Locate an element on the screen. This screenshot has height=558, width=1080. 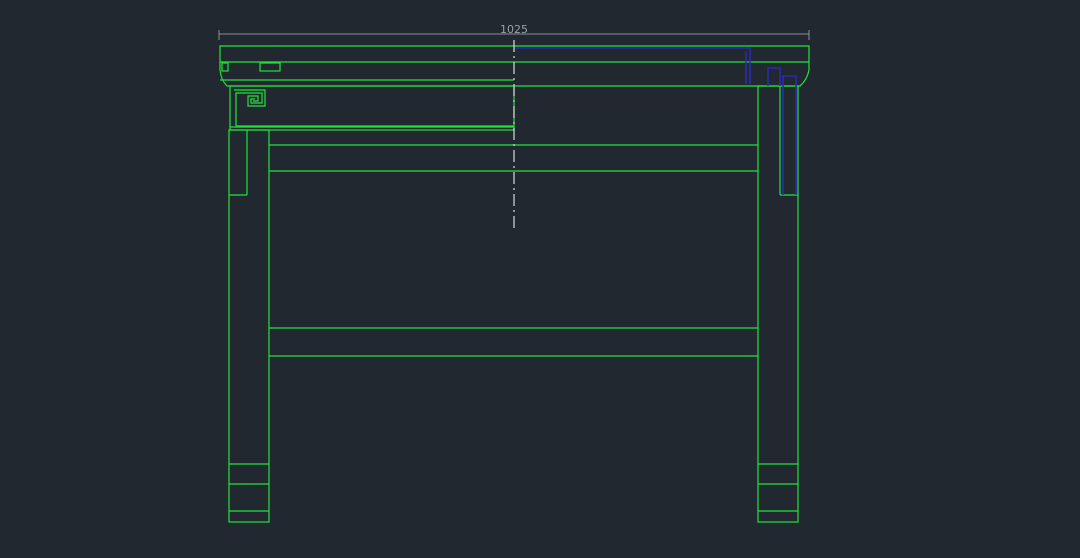
apron-fret-motif is located at coordinates (250, 107).